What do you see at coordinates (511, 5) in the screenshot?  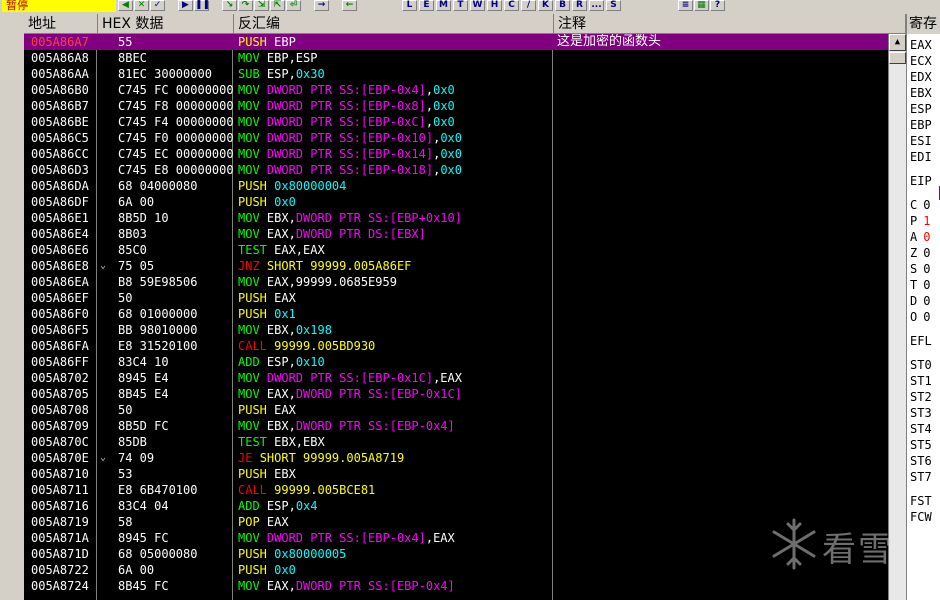 I see `toolbar-button-6: C` at bounding box center [511, 5].